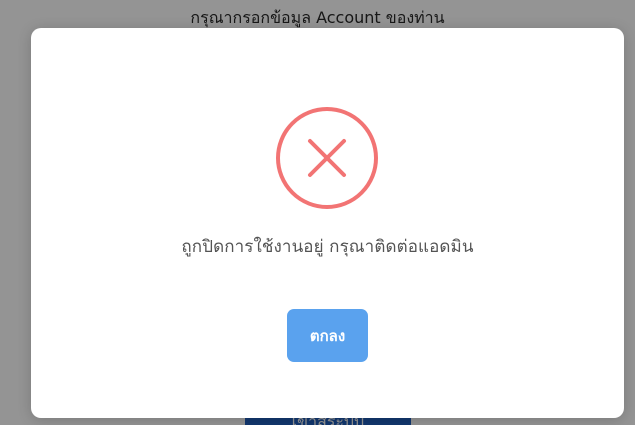  Describe the element at coordinates (327, 335) in the screenshot. I see `confirm-button: ตกลง` at that location.